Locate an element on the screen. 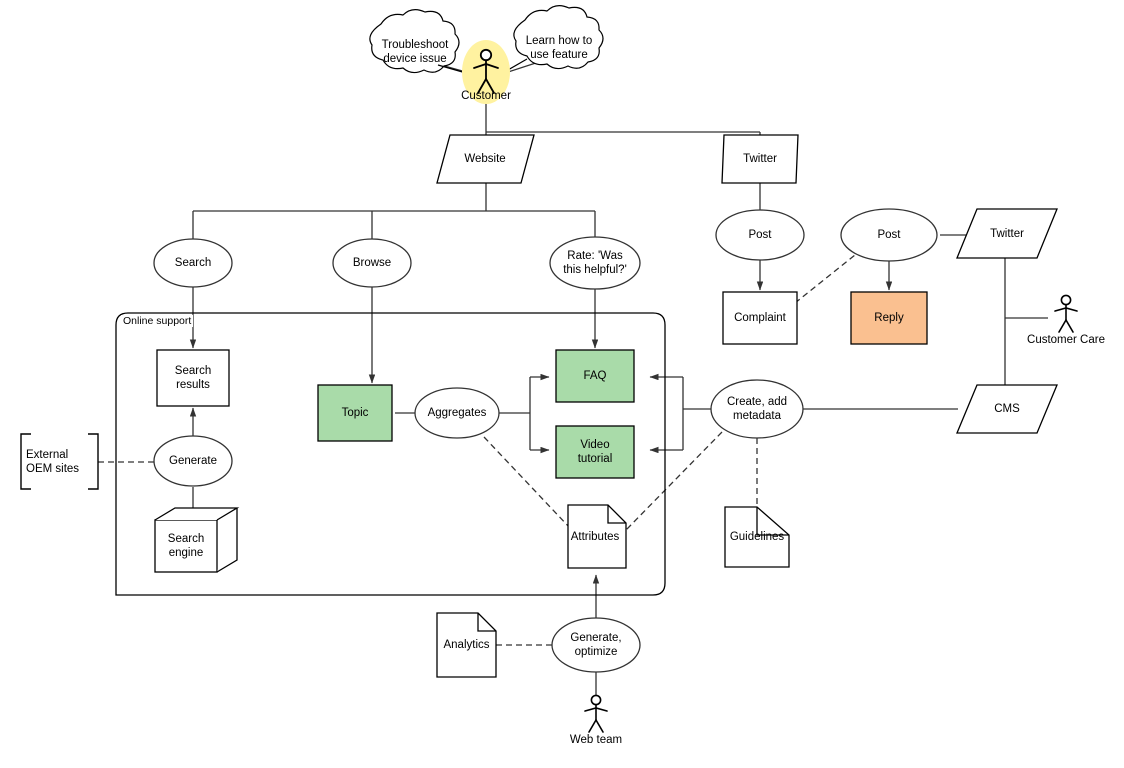 This screenshot has width=1124, height=768. shape-video-tutorial is located at coordinates (595, 452).